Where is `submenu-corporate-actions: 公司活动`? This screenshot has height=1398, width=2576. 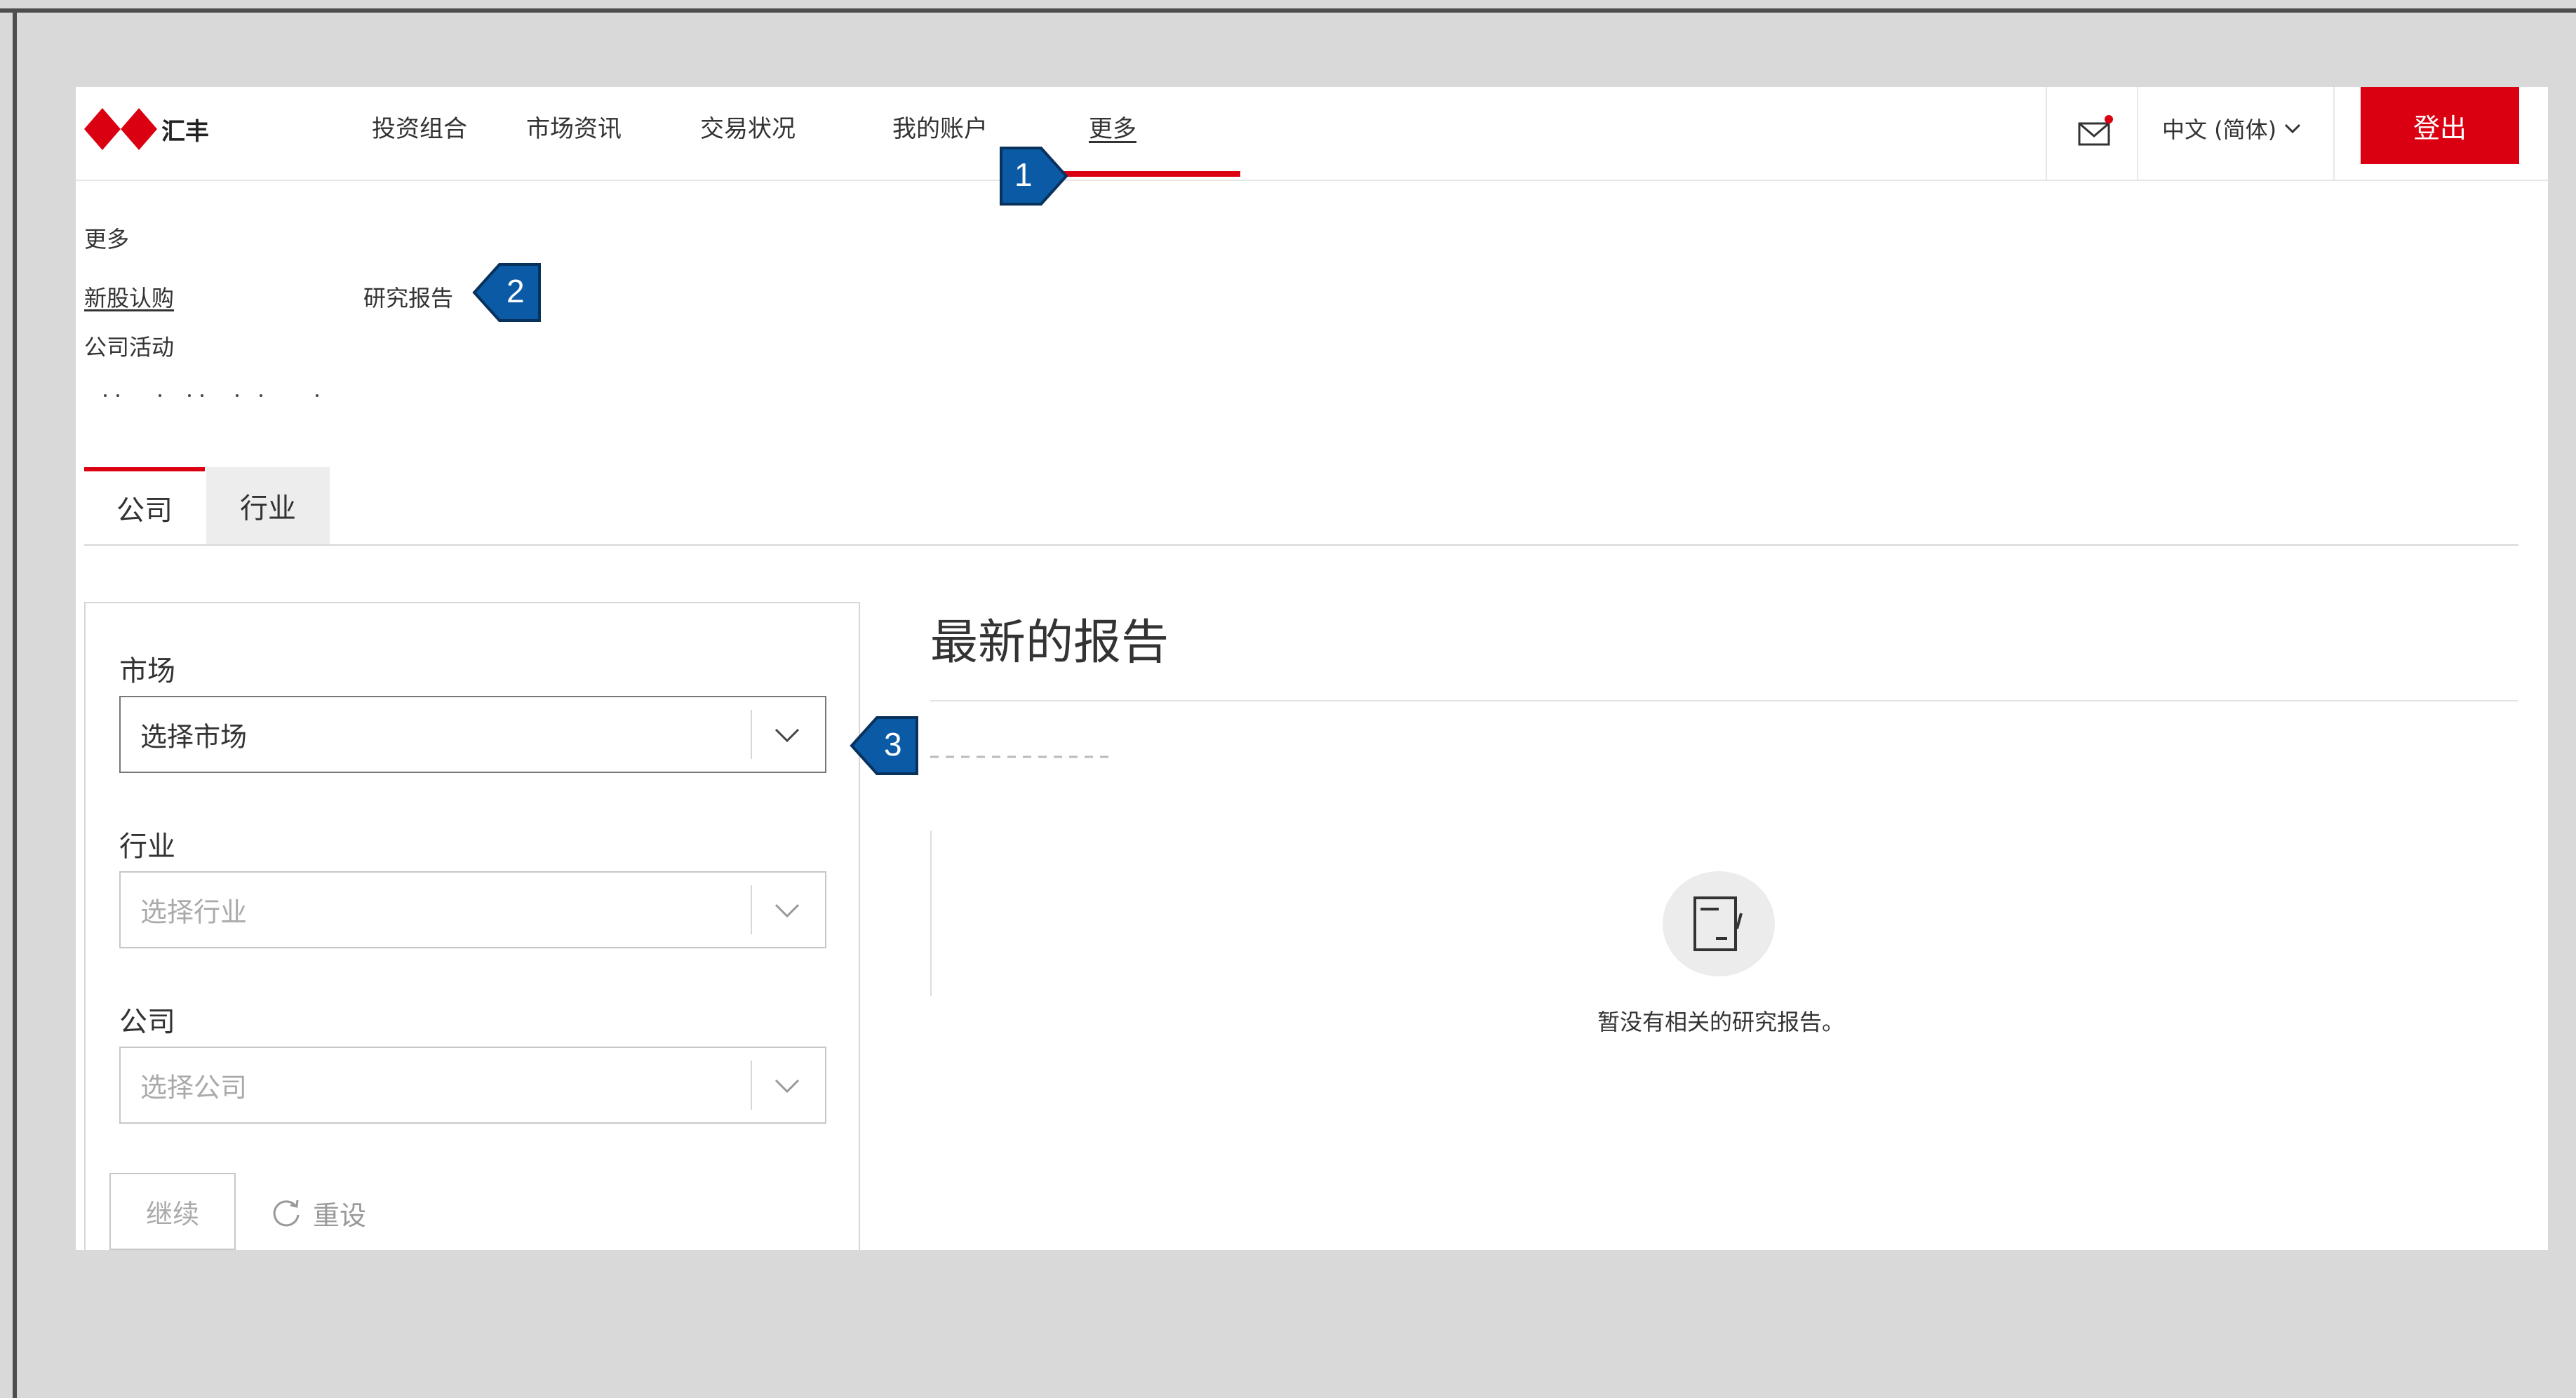 submenu-corporate-actions: 公司活动 is located at coordinates (129, 346).